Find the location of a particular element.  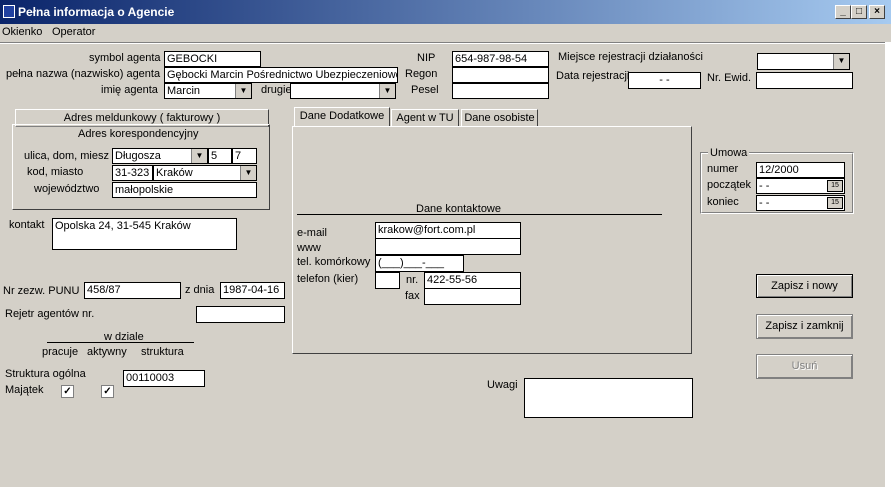

umowa-end-field: - - 15 is located at coordinates (800, 203).